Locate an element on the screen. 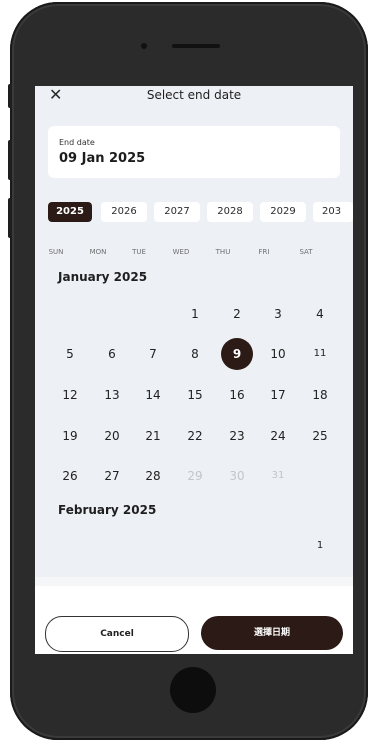  day-jan-22: 22 is located at coordinates (195, 436).